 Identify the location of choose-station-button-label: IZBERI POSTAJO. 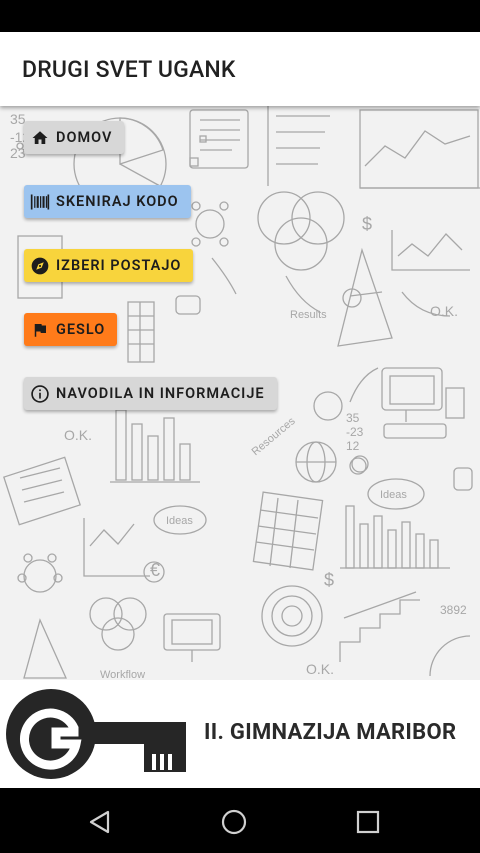
(119, 265).